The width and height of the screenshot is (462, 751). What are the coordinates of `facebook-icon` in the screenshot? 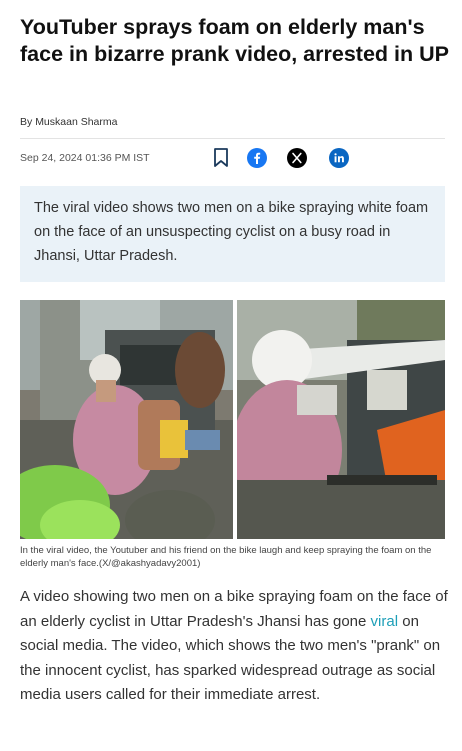 It's located at (257, 158).